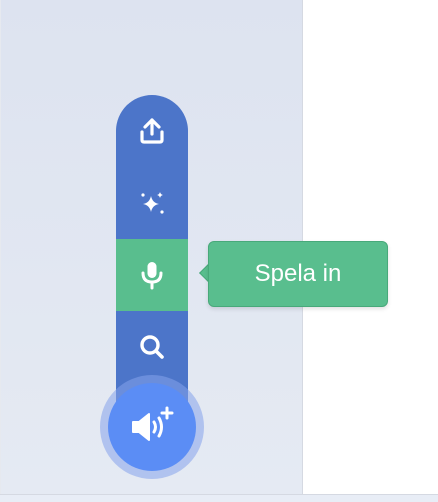  What do you see at coordinates (153, 423) in the screenshot?
I see `speaker-add-icon` at bounding box center [153, 423].